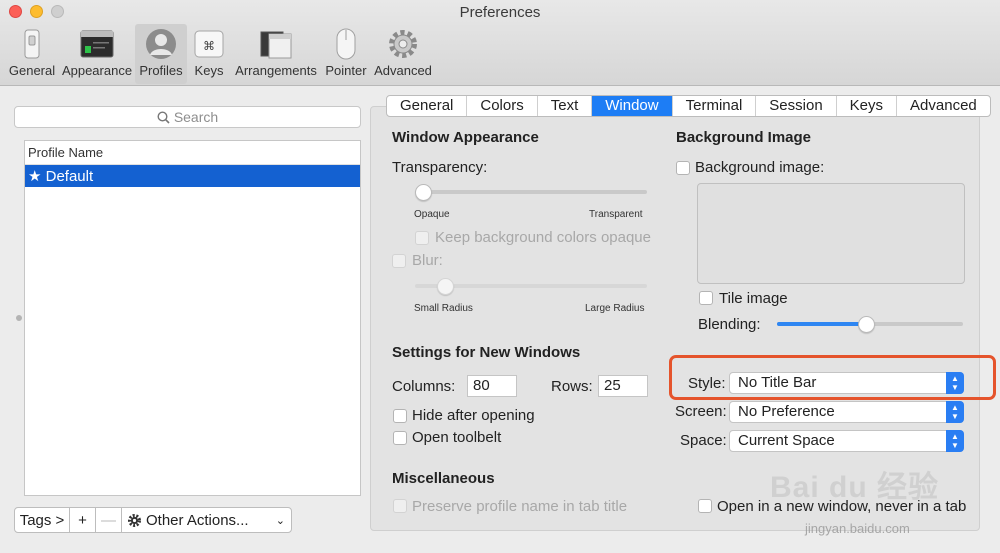 Image resolution: width=1000 pixels, height=553 pixels. Describe the element at coordinates (400, 506) in the screenshot. I see `preserve-profile-name-checkbox` at that location.